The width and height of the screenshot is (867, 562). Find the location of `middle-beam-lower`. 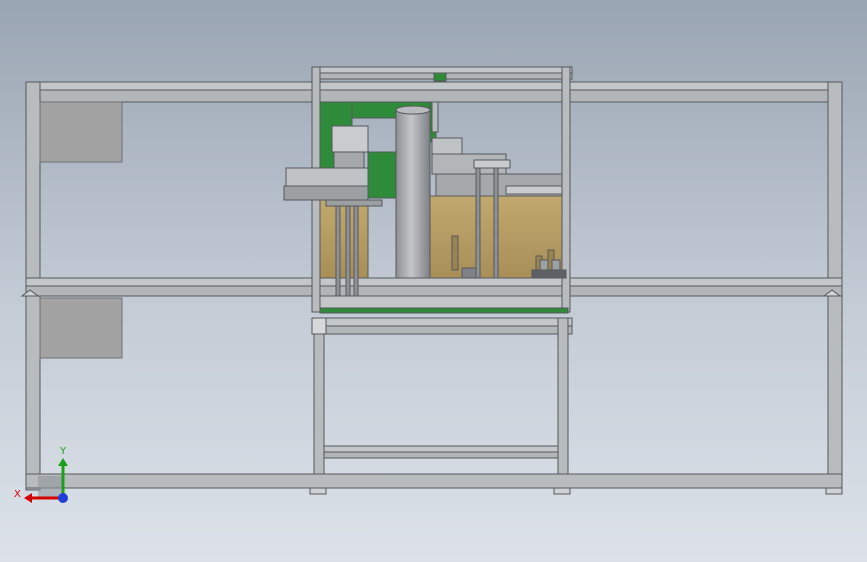

middle-beam-lower is located at coordinates (434, 291).